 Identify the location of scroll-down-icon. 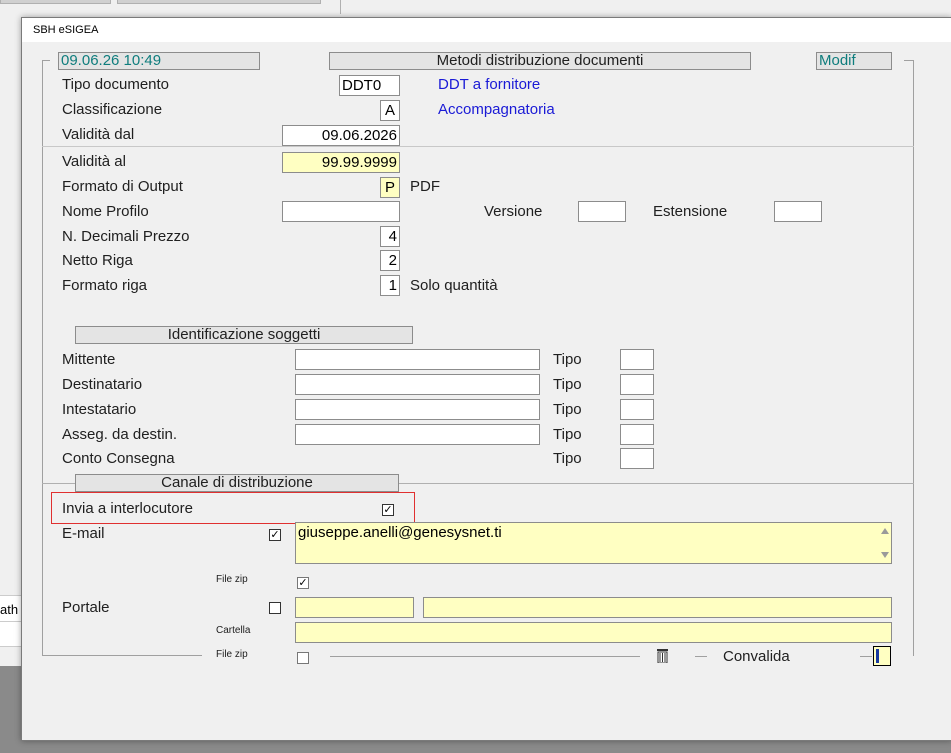
(885, 555).